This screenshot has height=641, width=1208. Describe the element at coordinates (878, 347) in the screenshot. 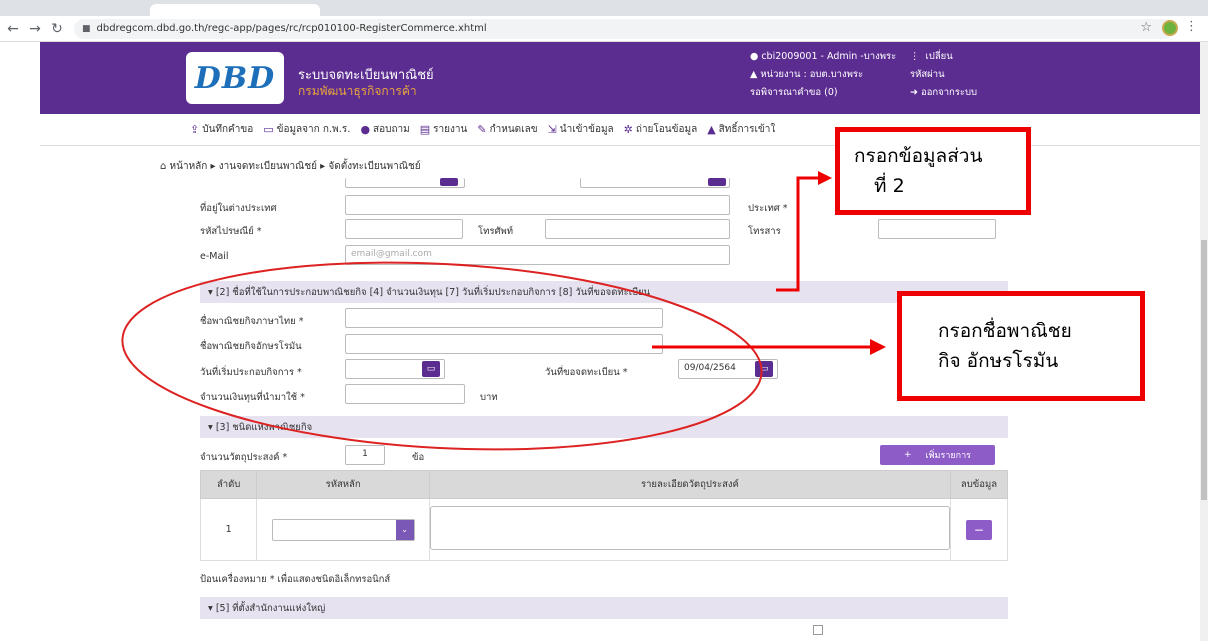

I see `callout-arrow-2-head` at that location.